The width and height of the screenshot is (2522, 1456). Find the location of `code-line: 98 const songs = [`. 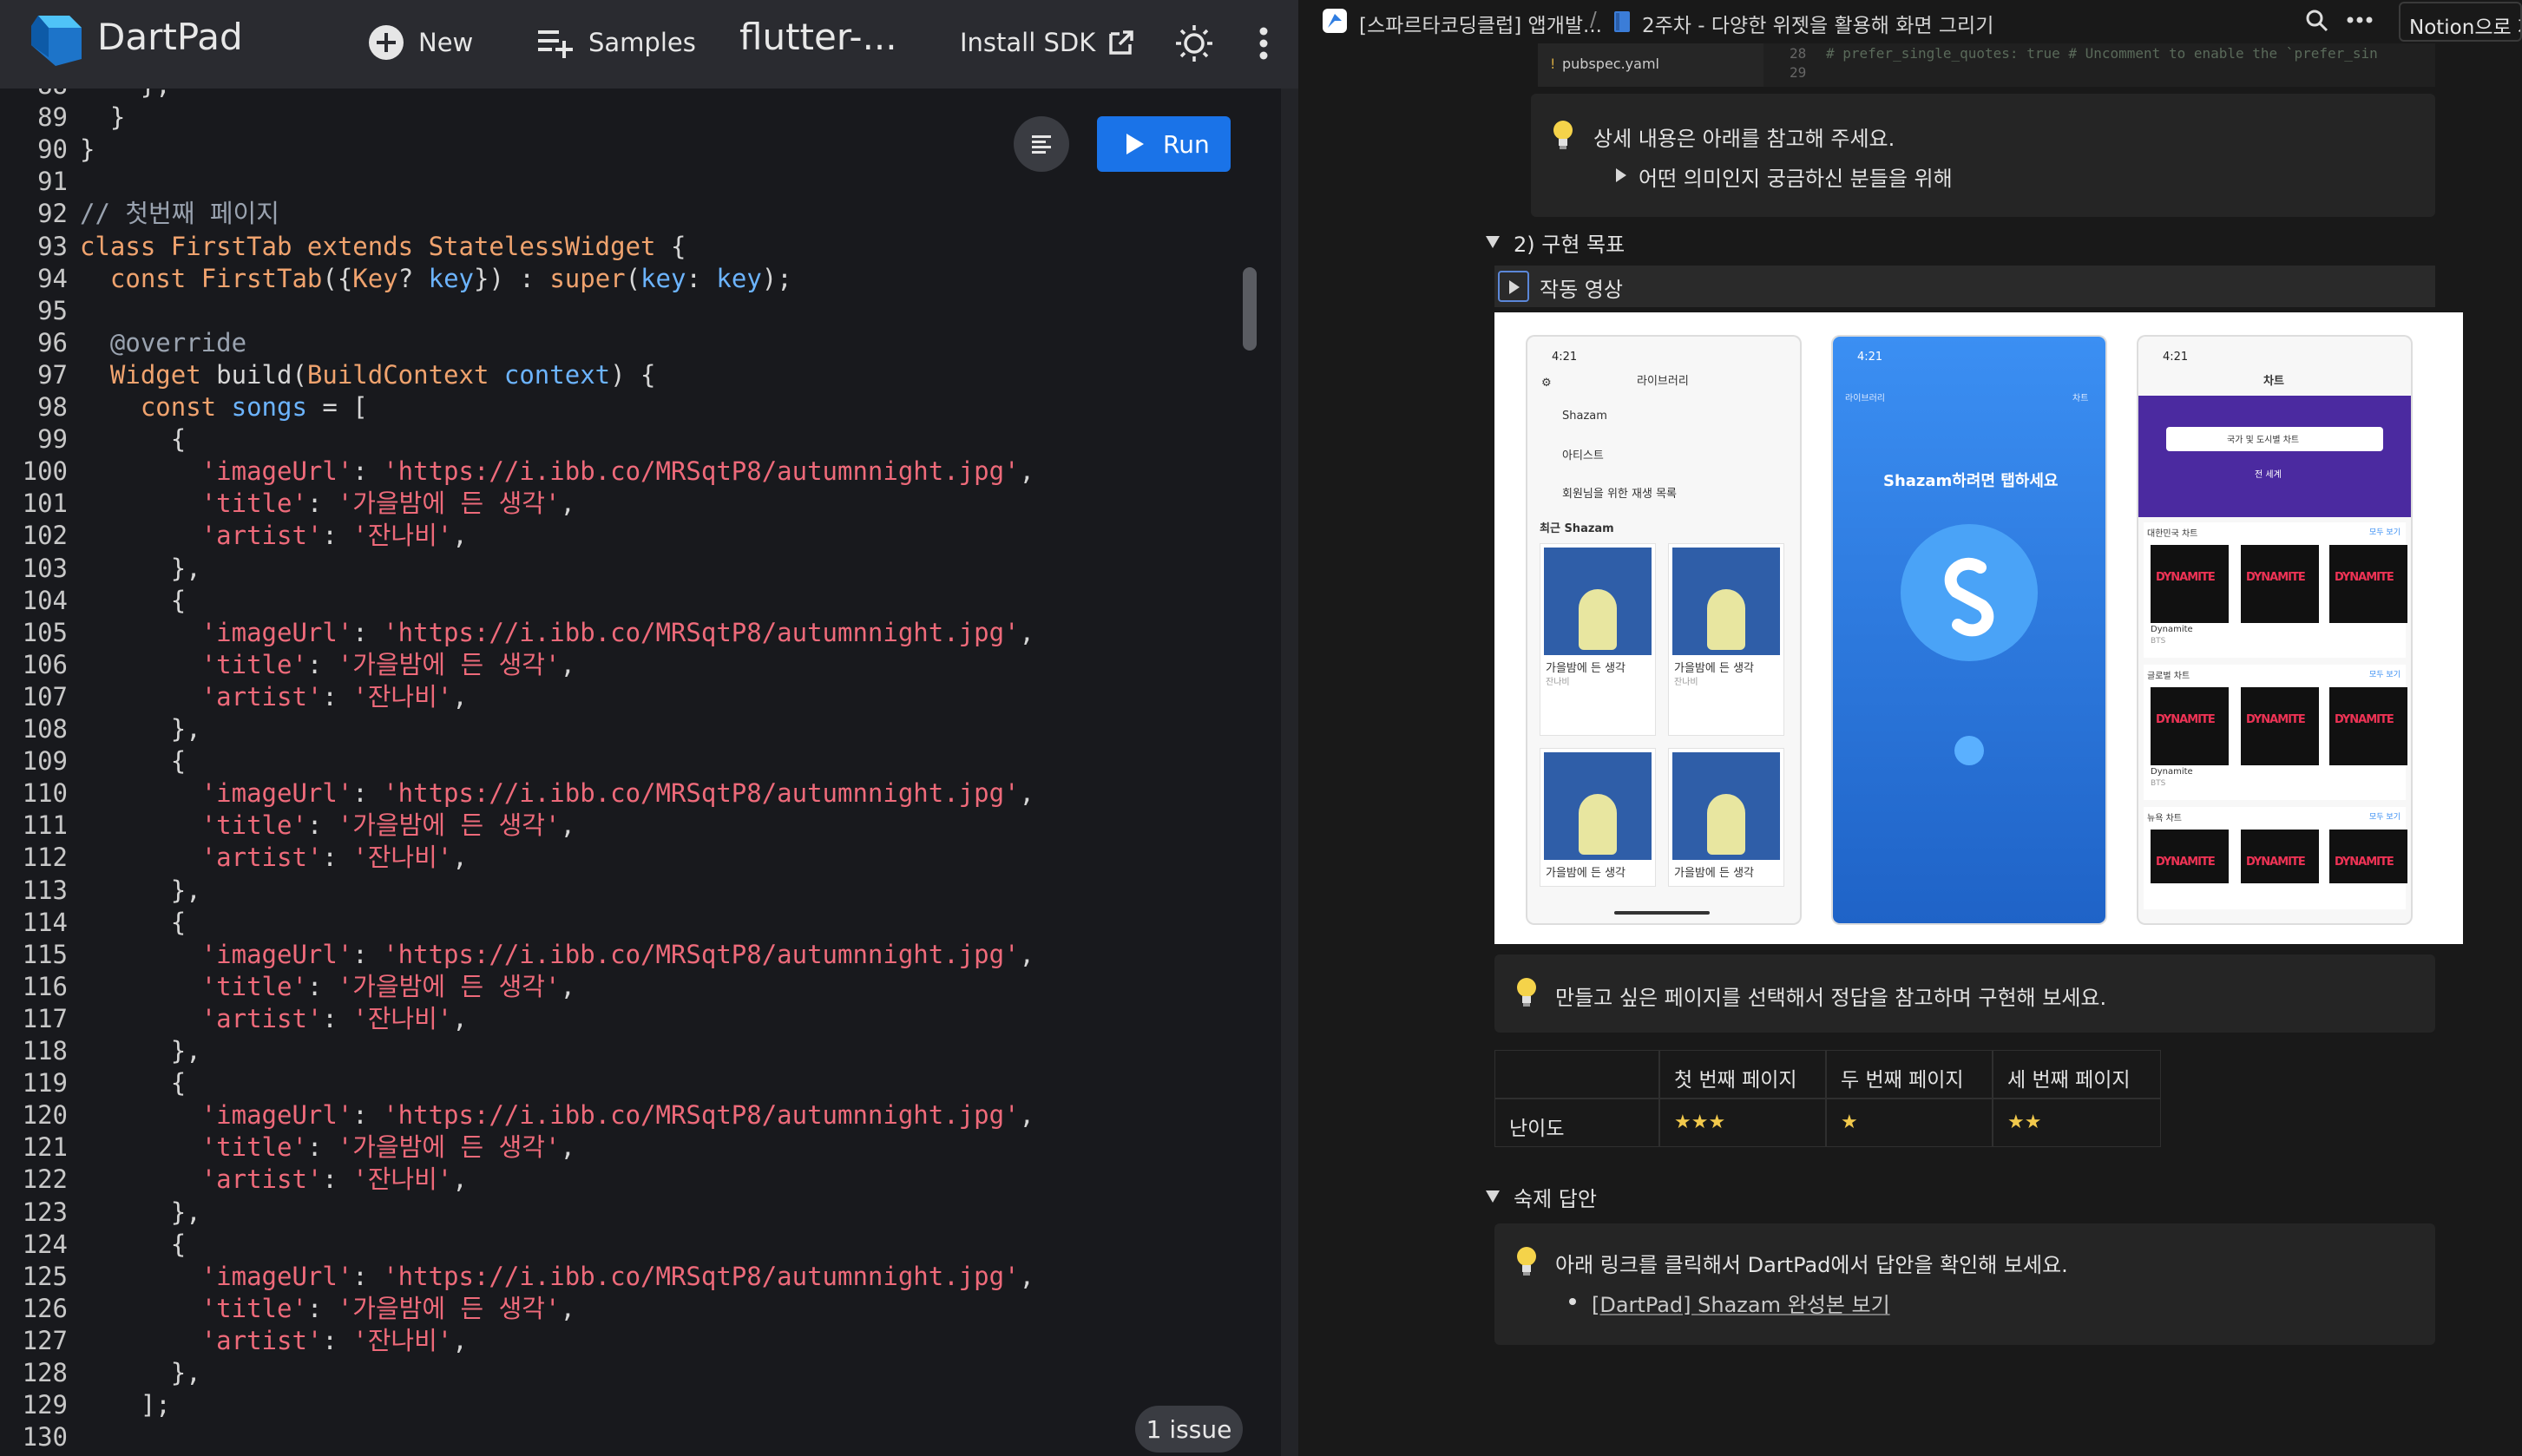

code-line: 98 const songs = [ is located at coordinates (184, 407).